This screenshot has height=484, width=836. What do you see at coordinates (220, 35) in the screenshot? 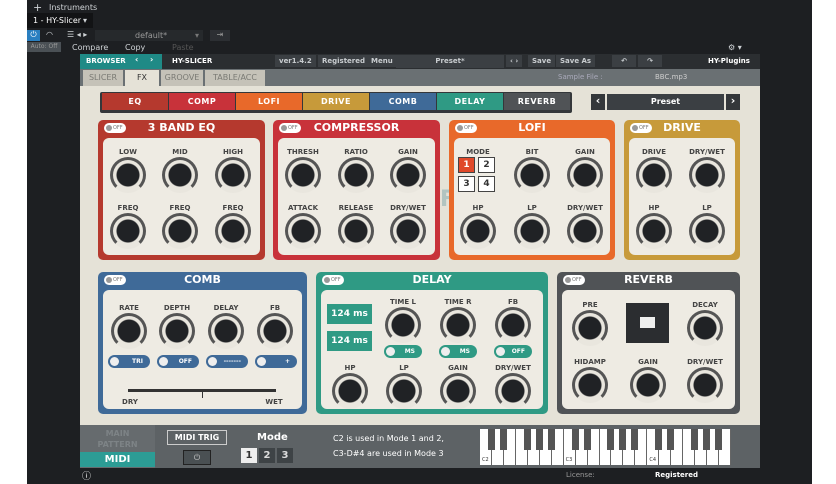
I see `insert-icon: ⇥` at bounding box center [220, 35].